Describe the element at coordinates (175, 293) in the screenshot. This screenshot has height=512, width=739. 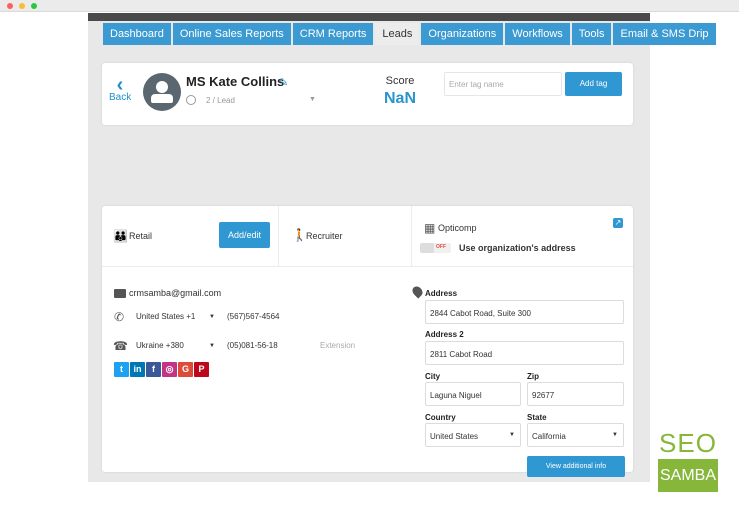
I see `email-value: crmsamba@gmail.com` at that location.